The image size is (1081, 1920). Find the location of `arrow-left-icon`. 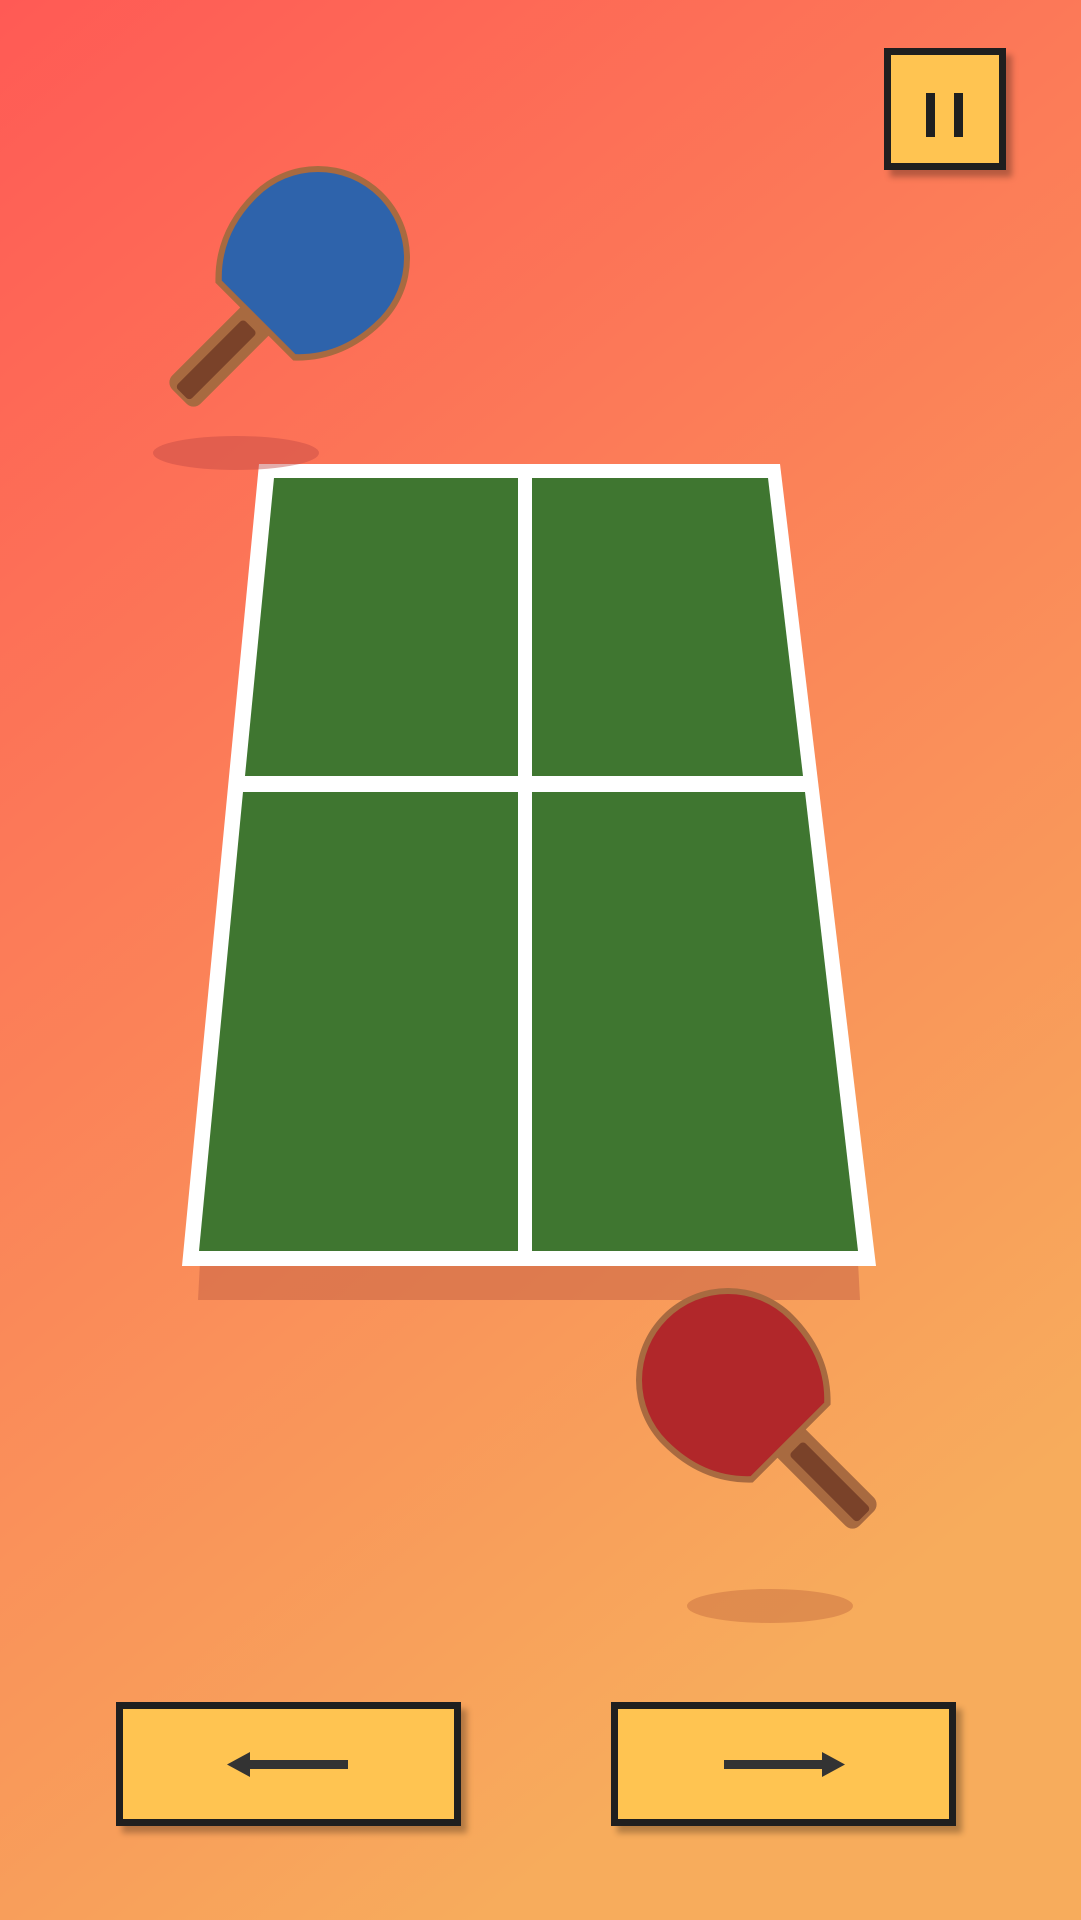

arrow-left-icon is located at coordinates (287, 1764).